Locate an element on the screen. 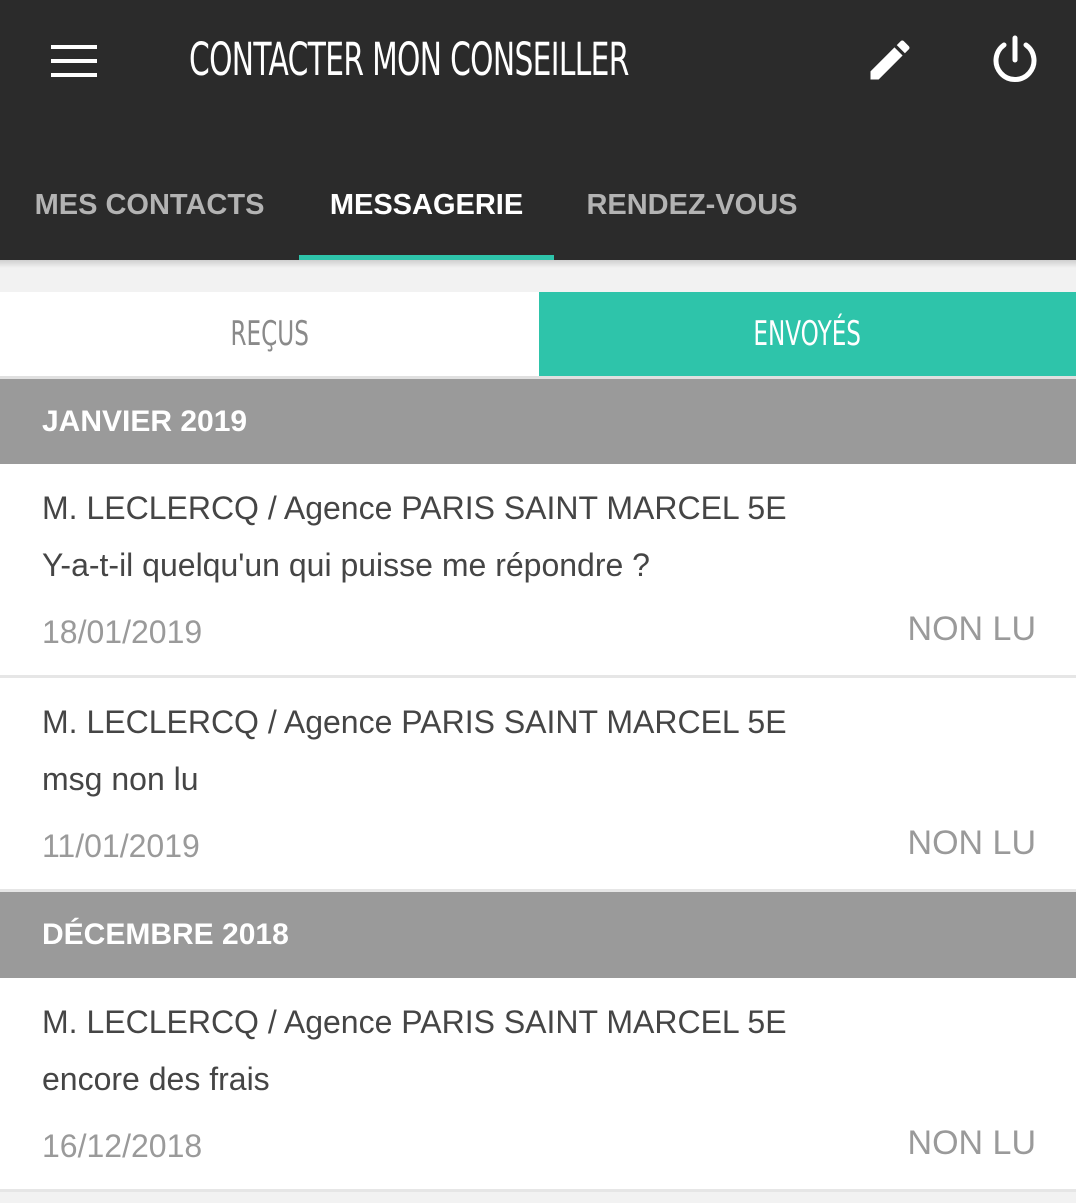 The height and width of the screenshot is (1203, 1076). segment-received-label: REÇUS is located at coordinates (269, 334).